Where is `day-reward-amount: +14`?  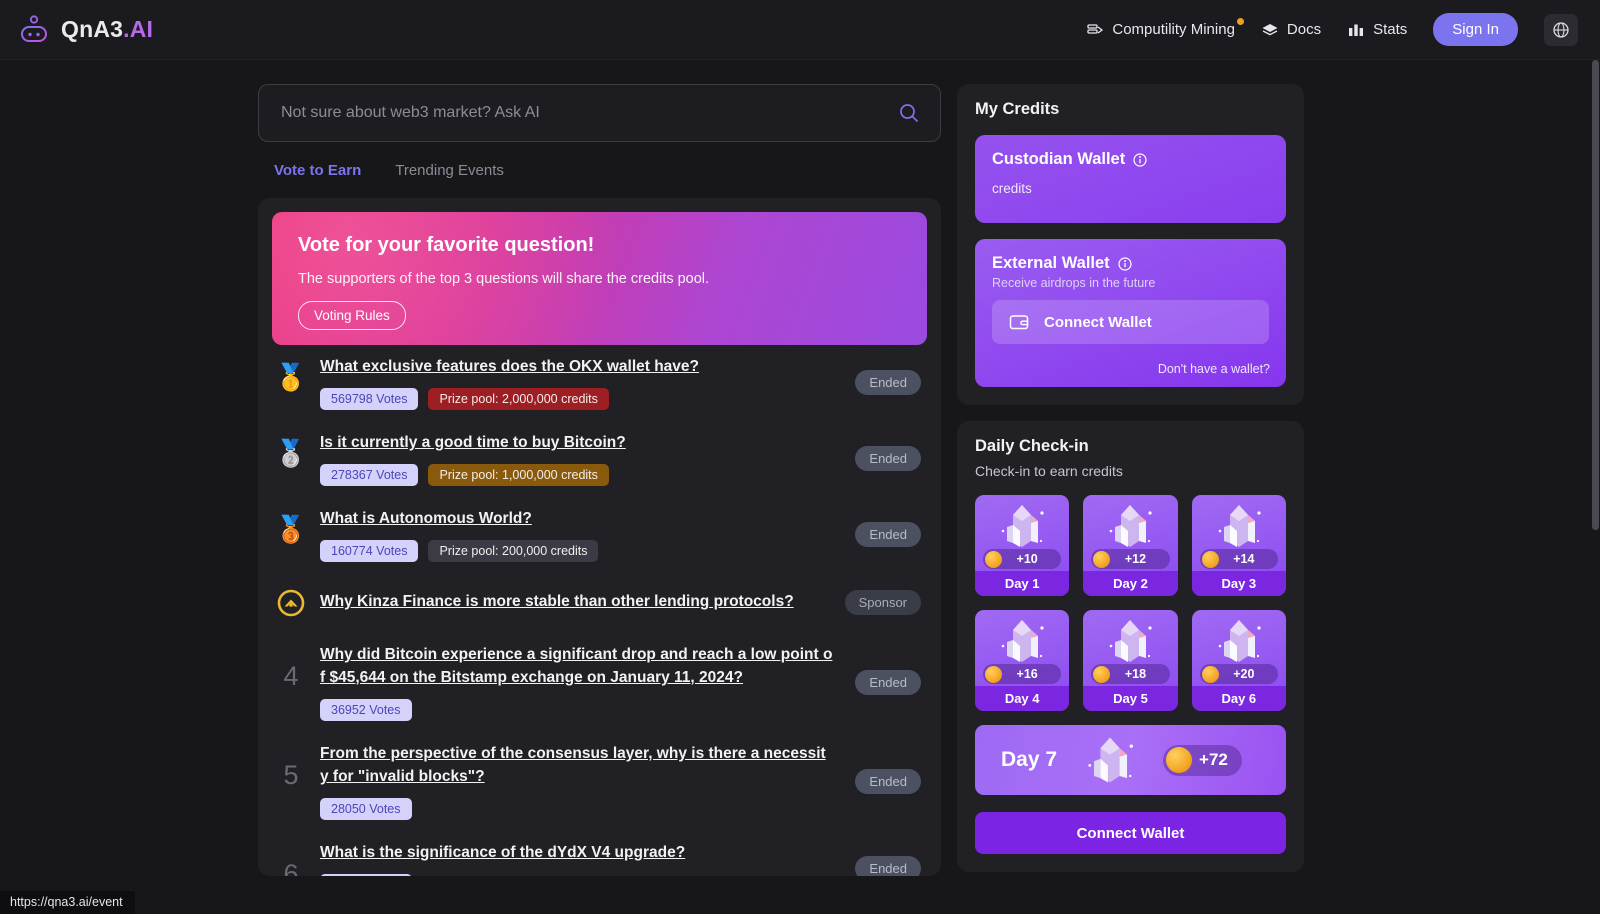 day-reward-amount: +14 is located at coordinates (1244, 559).